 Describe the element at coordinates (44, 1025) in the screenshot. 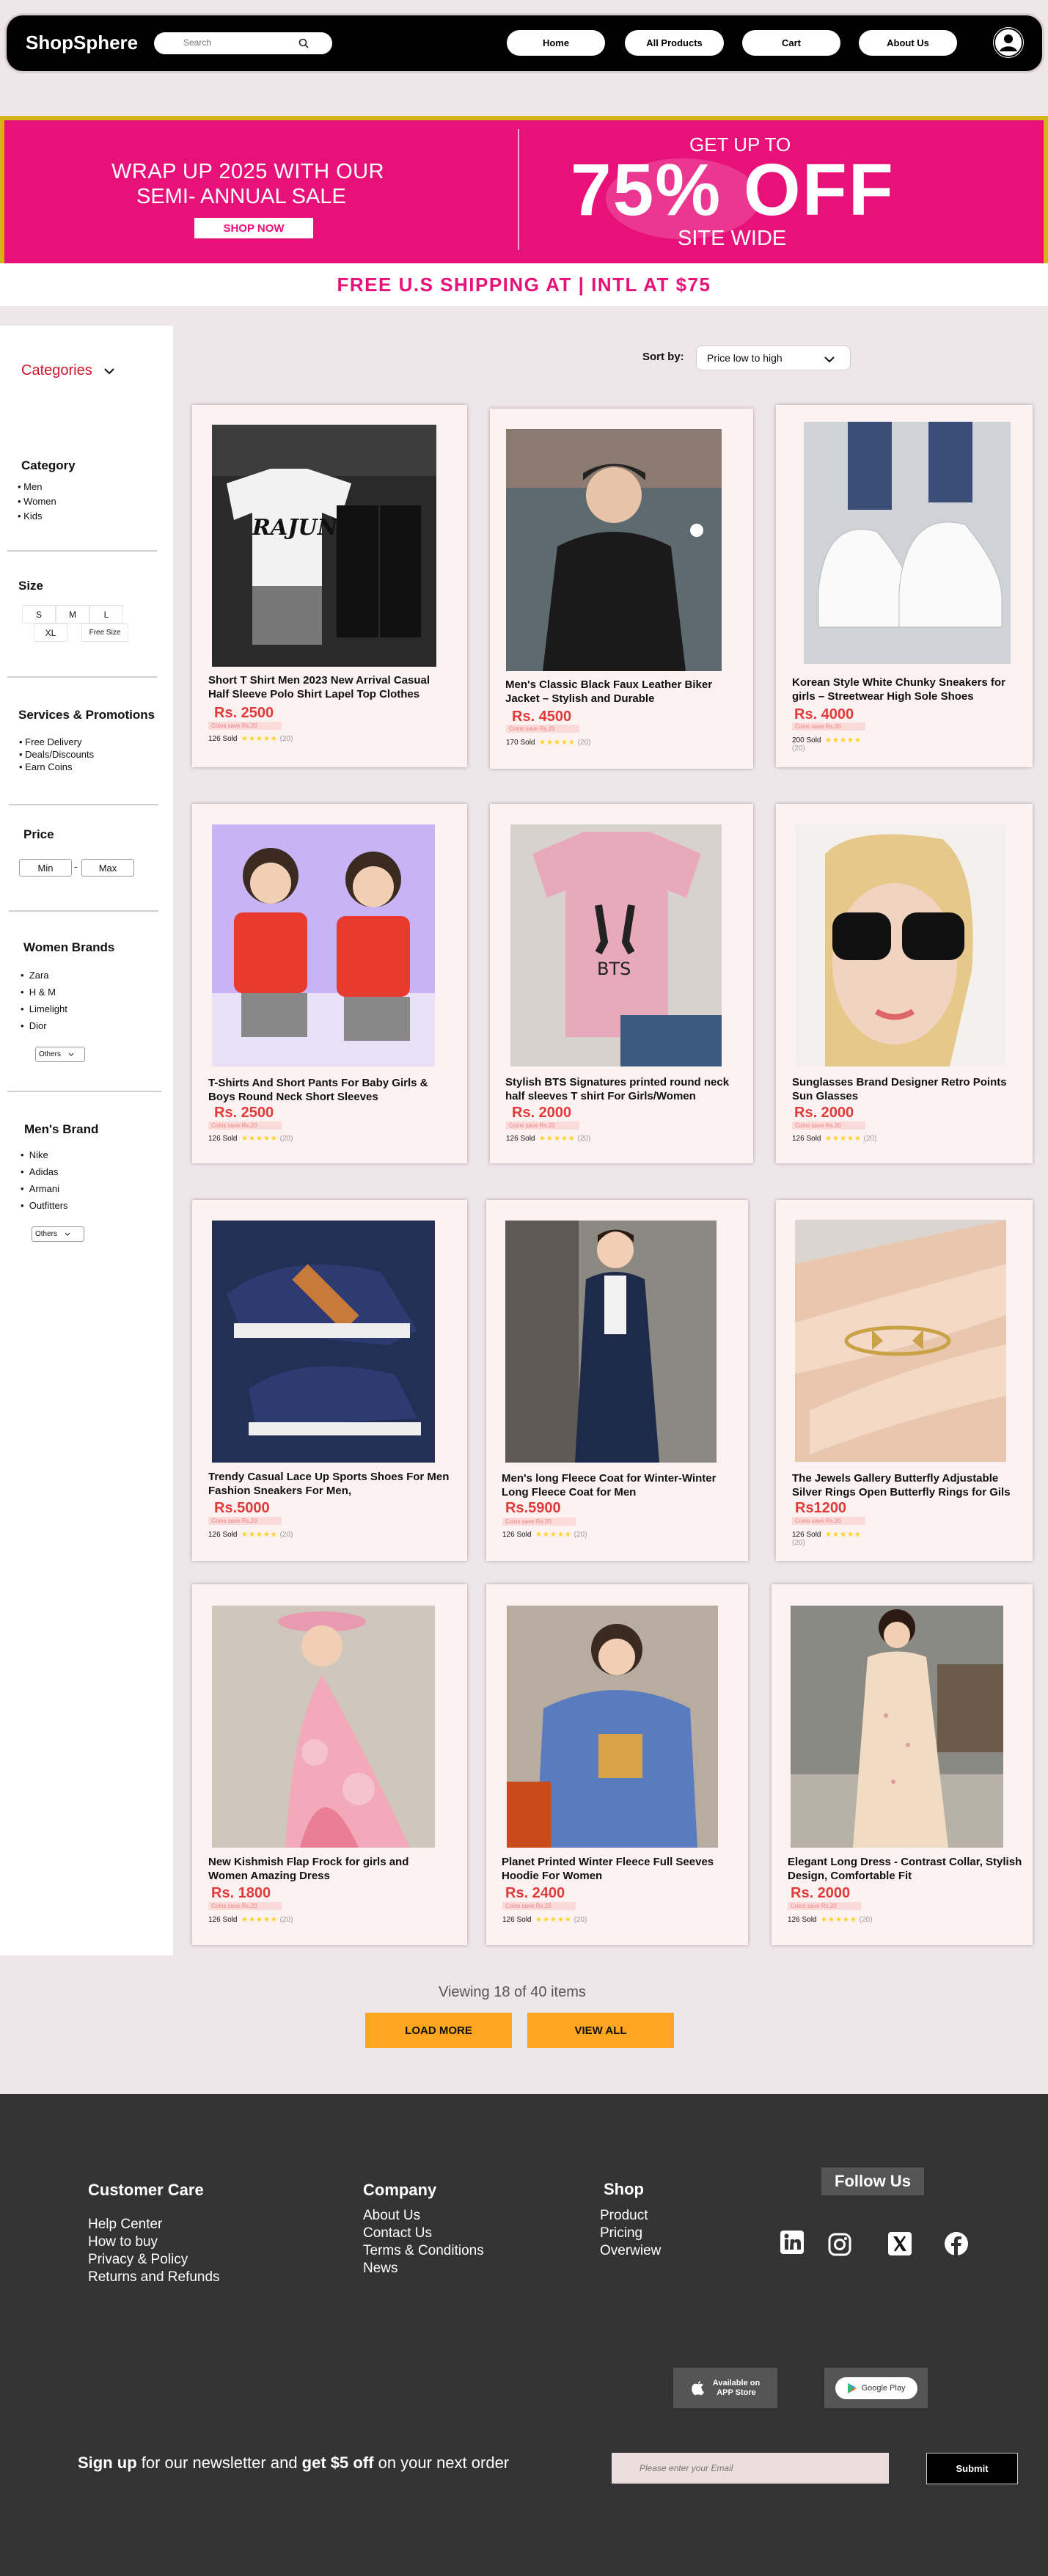

I see `brand-item: • Dior` at that location.